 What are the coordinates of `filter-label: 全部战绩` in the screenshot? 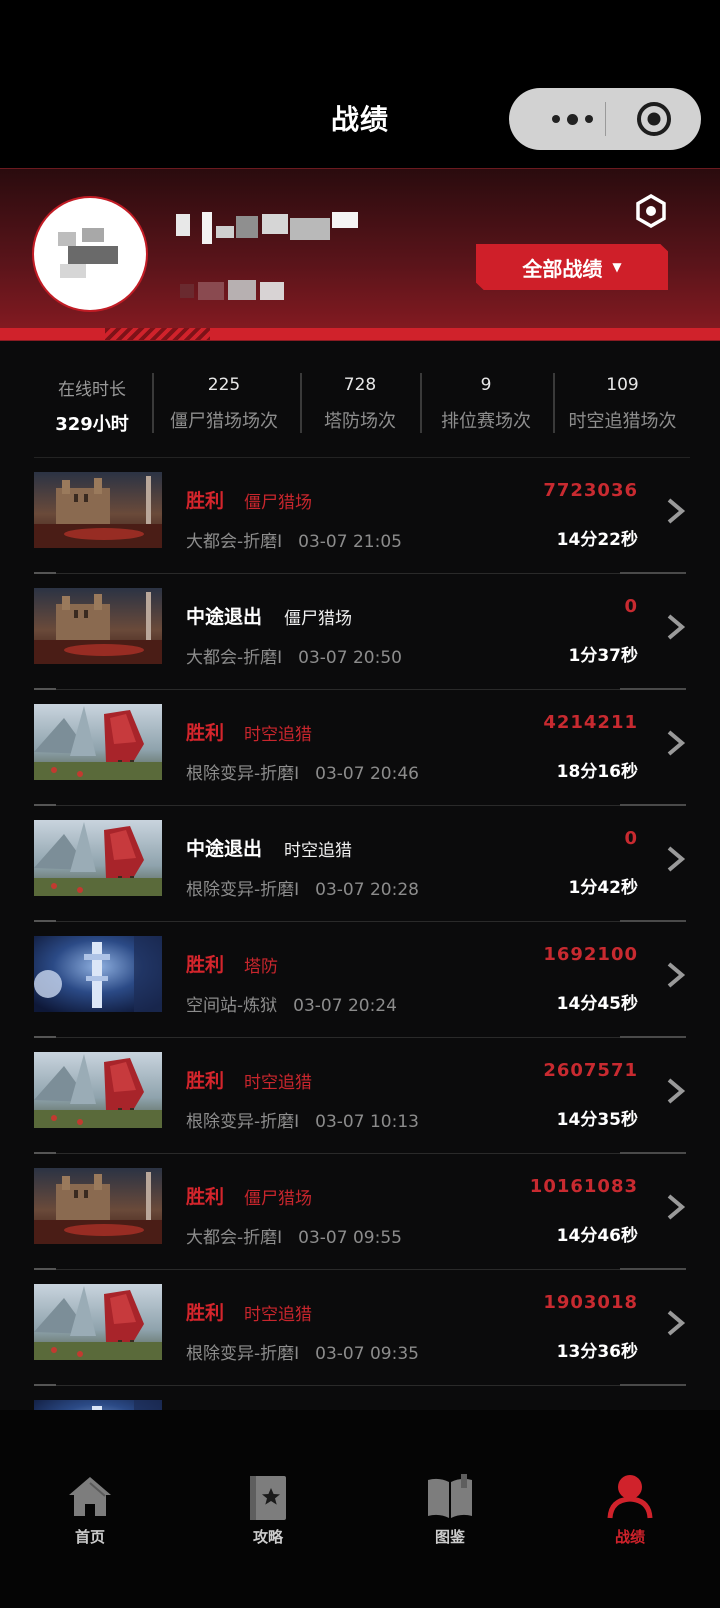 It's located at (562, 268).